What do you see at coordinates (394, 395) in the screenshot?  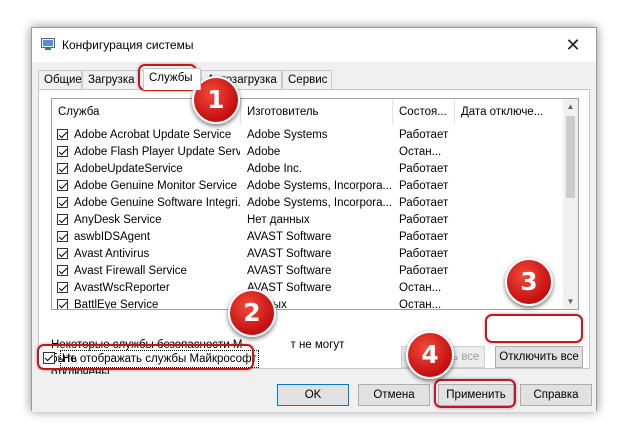 I see `cancel-button: Отмена` at bounding box center [394, 395].